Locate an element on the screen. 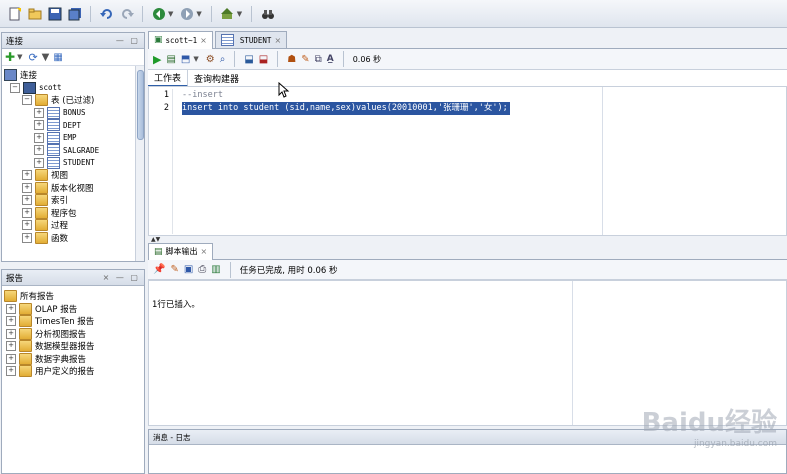  add-connection-icon: ✚ is located at coordinates (10, 57).